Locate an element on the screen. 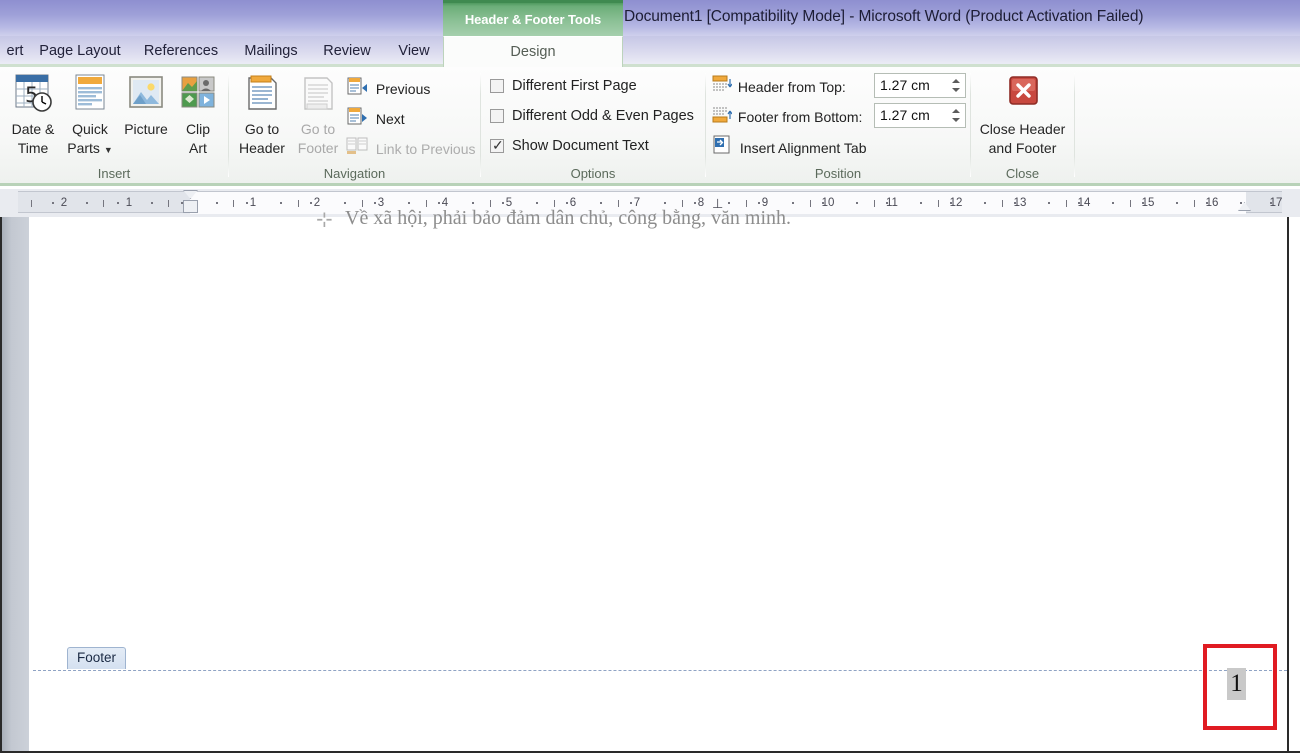 This screenshot has width=1300, height=756. clip-art-label-1: Clip is located at coordinates (198, 129).